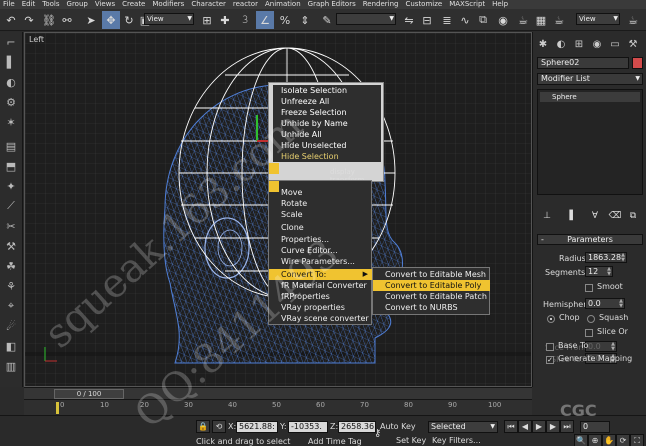 This screenshot has width=646, height=446. Describe the element at coordinates (11, 306) in the screenshot. I see `tool-icon-14: ⌖` at that location.